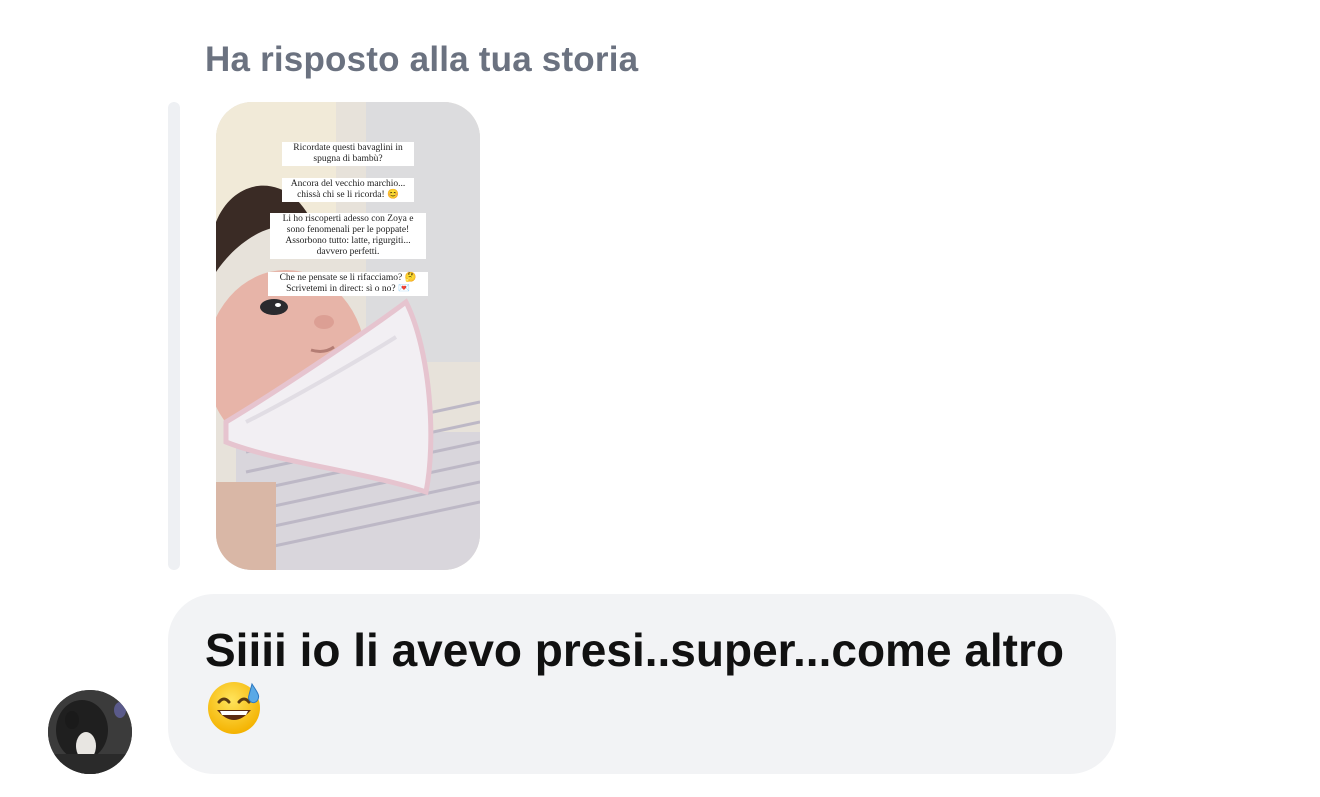  I want to click on story-photo, so click(348, 336).